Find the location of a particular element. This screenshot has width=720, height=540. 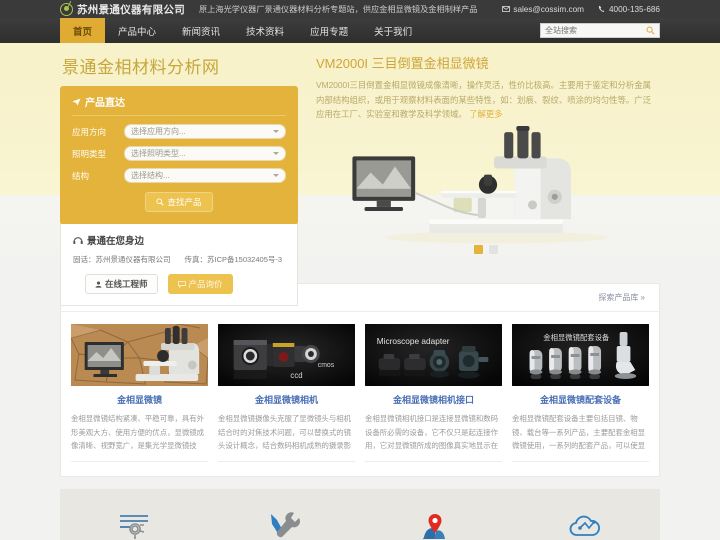

map-pin-location-icon is located at coordinates (434, 527).